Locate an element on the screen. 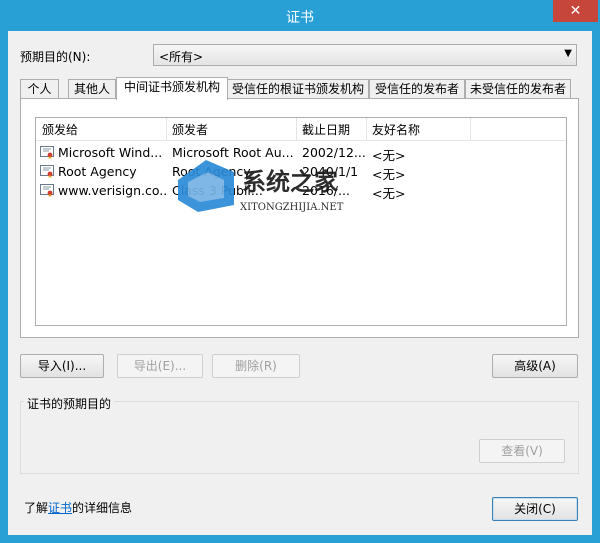  tab-untrusted-publishers: 未受信任的发布者 is located at coordinates (518, 89).